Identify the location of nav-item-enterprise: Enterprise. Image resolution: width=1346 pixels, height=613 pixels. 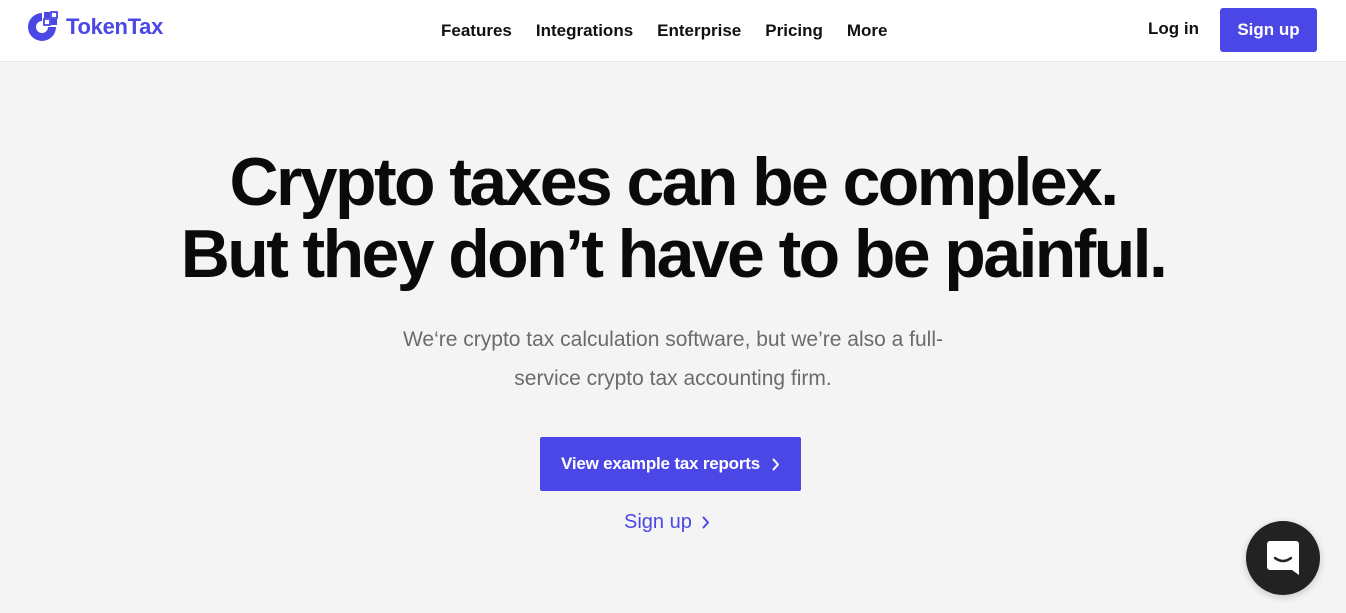
(699, 31).